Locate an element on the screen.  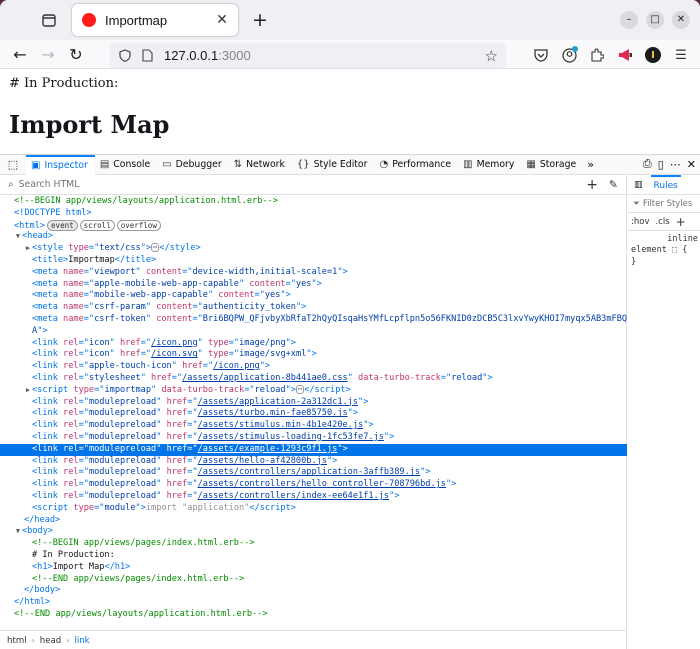
breadcrumb-link: link is located at coordinates (81, 641).